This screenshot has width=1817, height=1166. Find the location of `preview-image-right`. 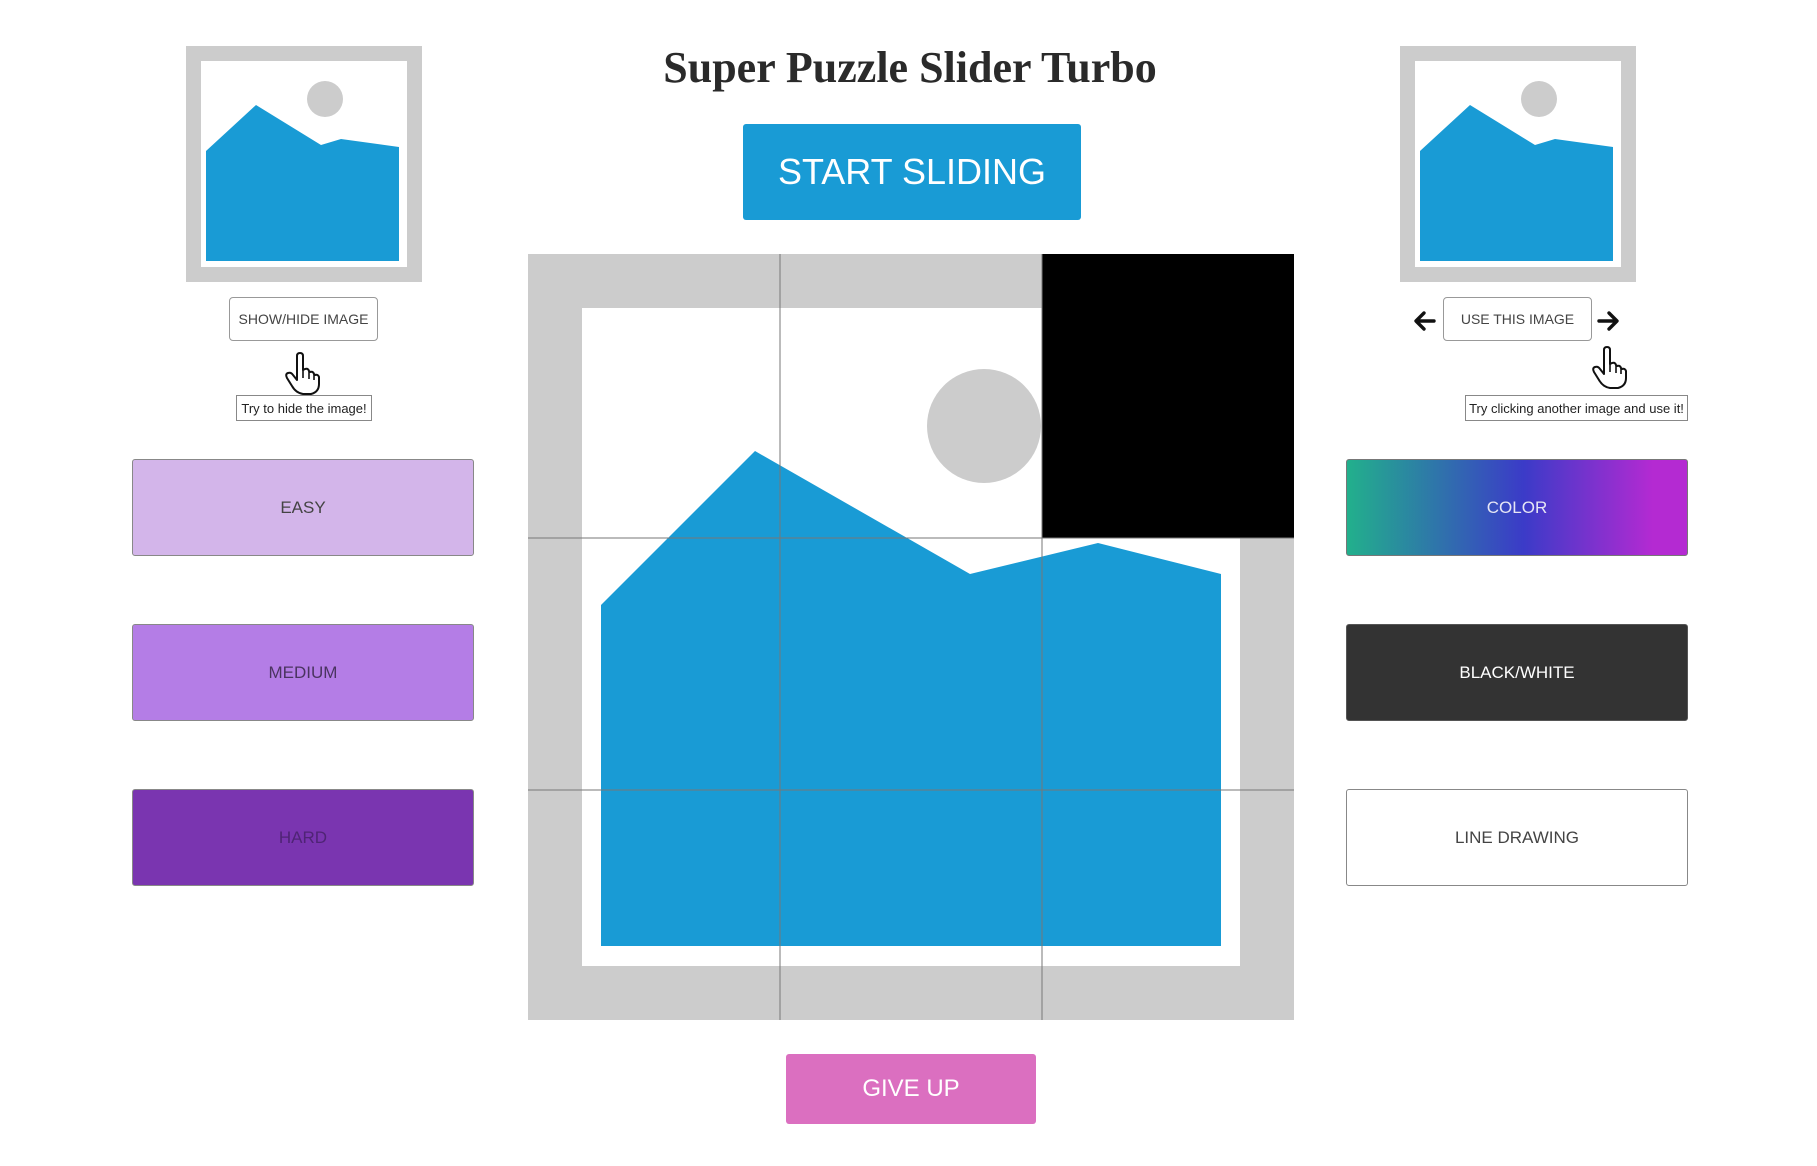

preview-image-right is located at coordinates (1518, 164).